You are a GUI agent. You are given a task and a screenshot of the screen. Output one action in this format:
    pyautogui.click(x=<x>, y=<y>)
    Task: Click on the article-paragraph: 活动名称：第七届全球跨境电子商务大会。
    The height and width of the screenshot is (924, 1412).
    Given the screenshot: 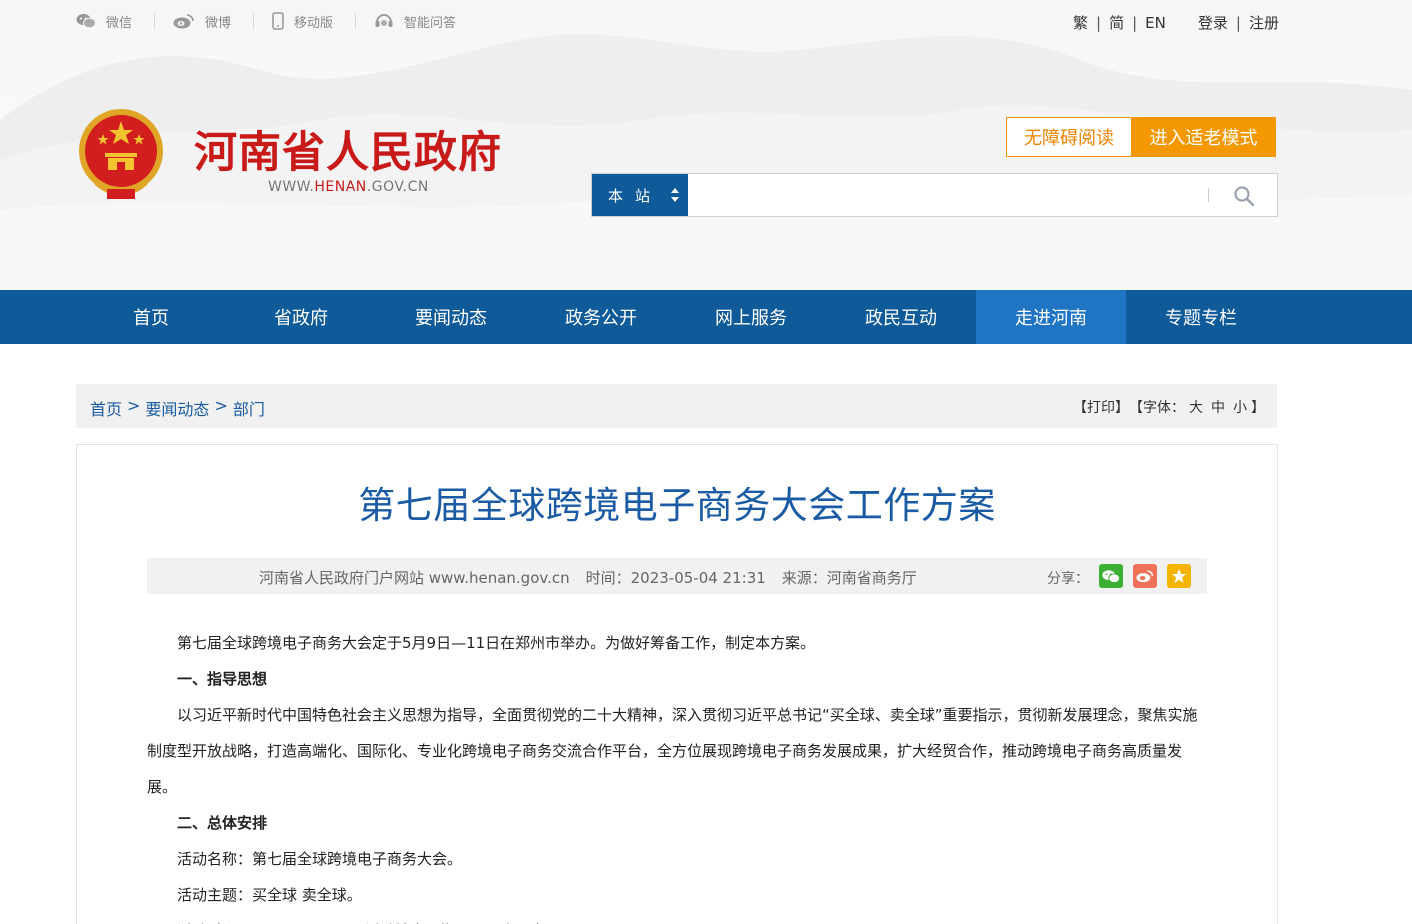 What is the action you would take?
    pyautogui.click(x=320, y=859)
    